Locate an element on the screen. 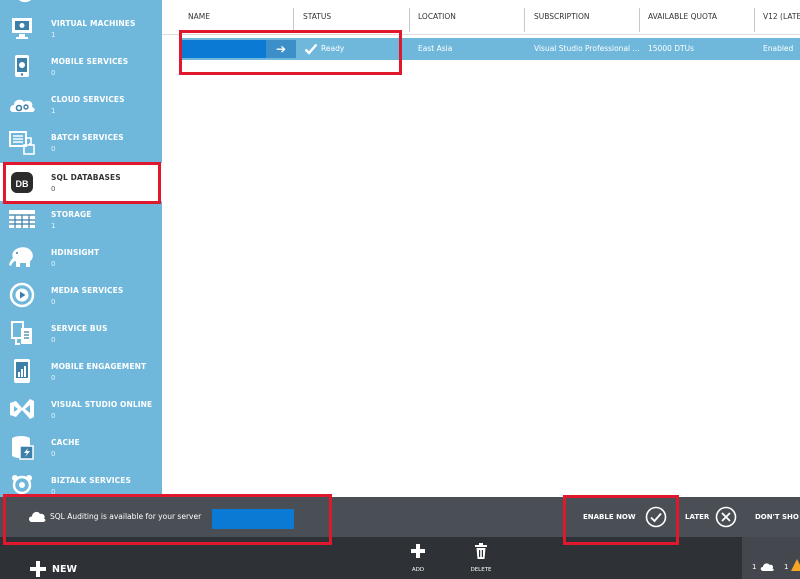  column-header-location: LOCATION is located at coordinates (437, 16).